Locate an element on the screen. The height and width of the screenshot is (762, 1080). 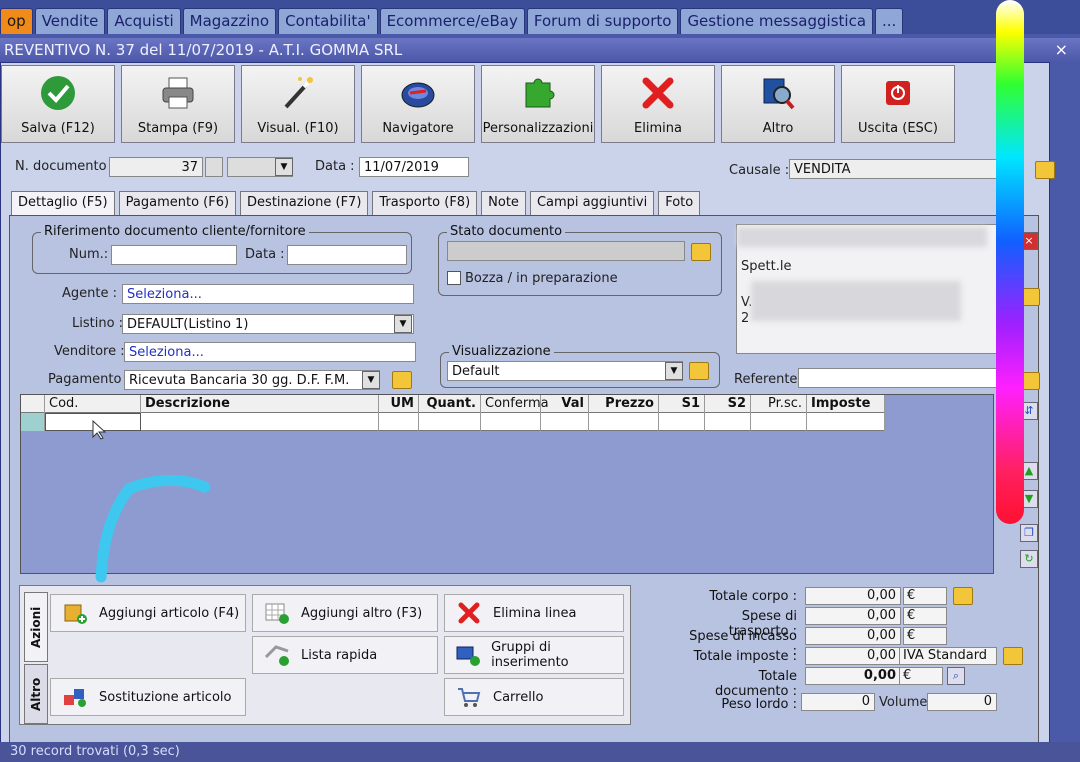
pagamento-select: Ricevuta Bancaria 30 gg. D.F. F.M. is located at coordinates (252, 380).